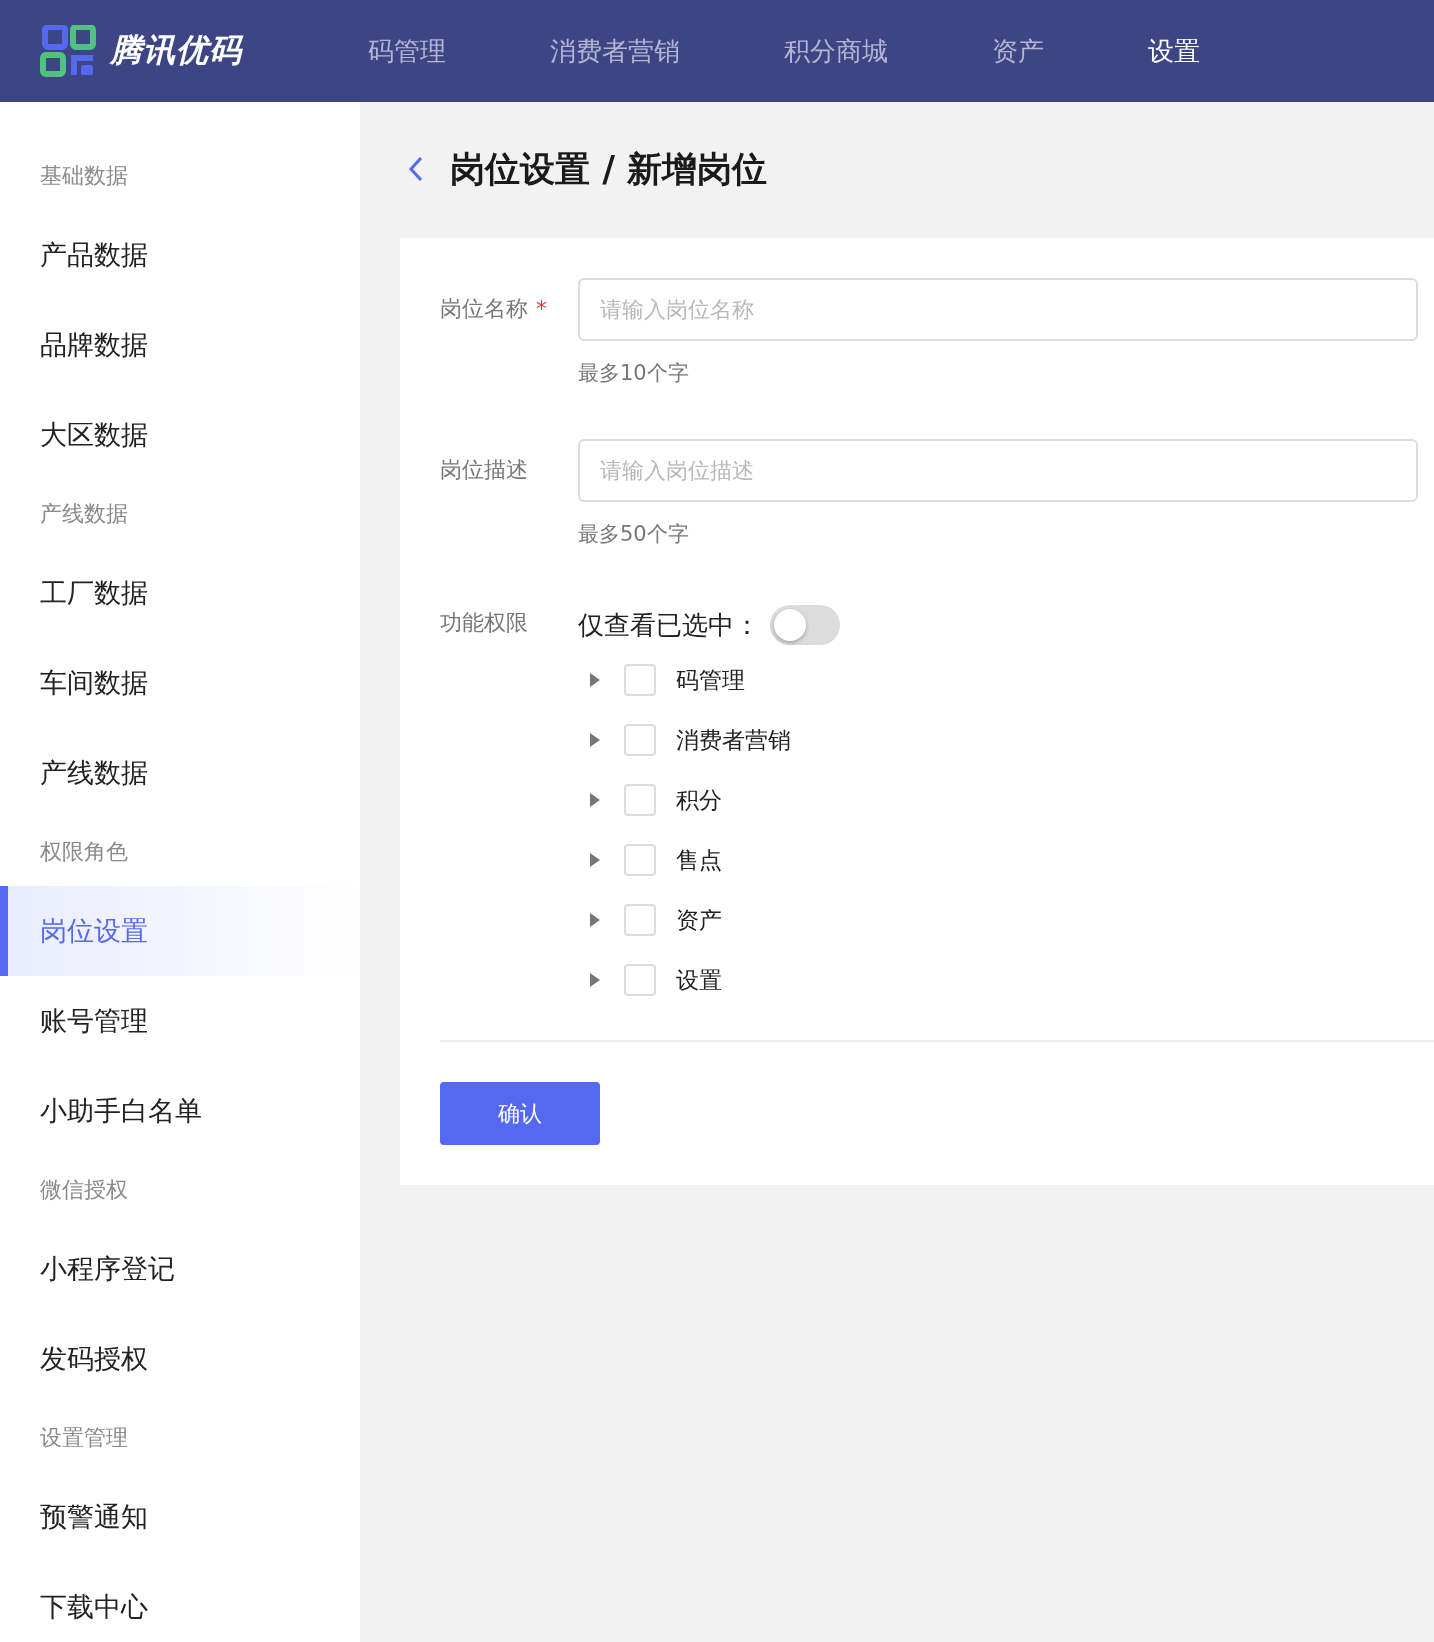  I want to click on toggle-switch, so click(805, 625).